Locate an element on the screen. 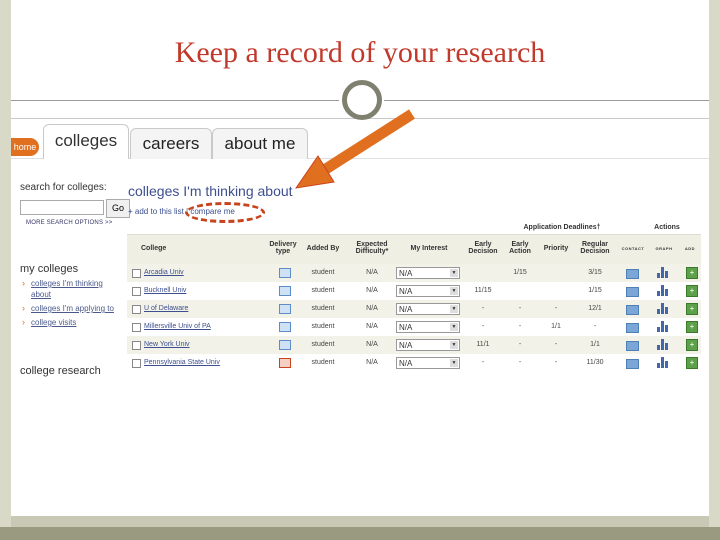 This screenshot has height=540, width=720. nav-link-applying: › colleges I'm applying to is located at coordinates (72, 308).